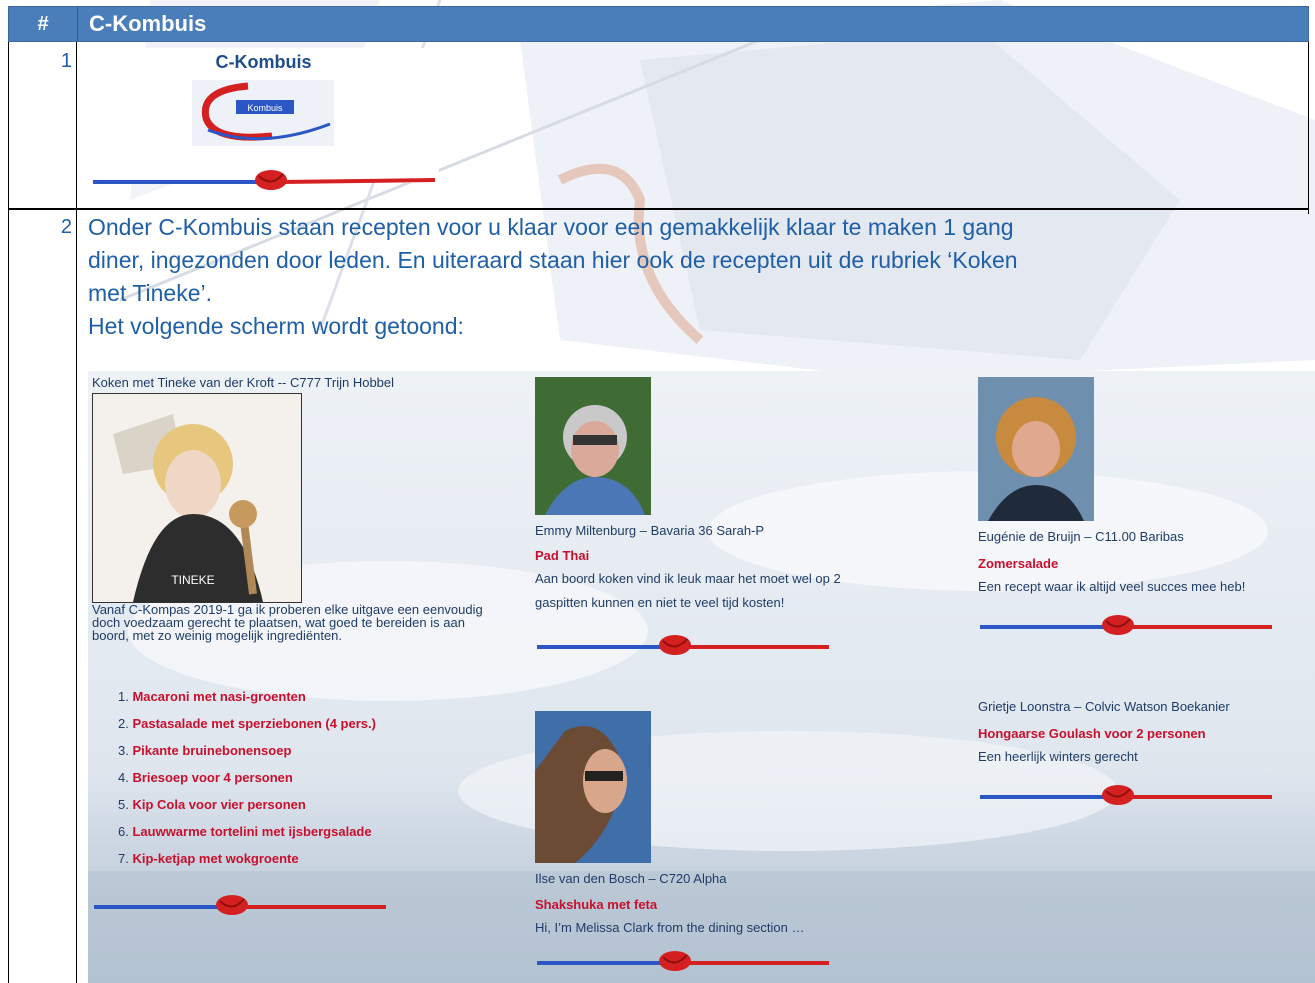 This screenshot has width=1315, height=983. Describe the element at coordinates (650, 530) in the screenshot. I see `member-name: Emmy Miltenburg – Bavaria 36 Sarah-P` at that location.